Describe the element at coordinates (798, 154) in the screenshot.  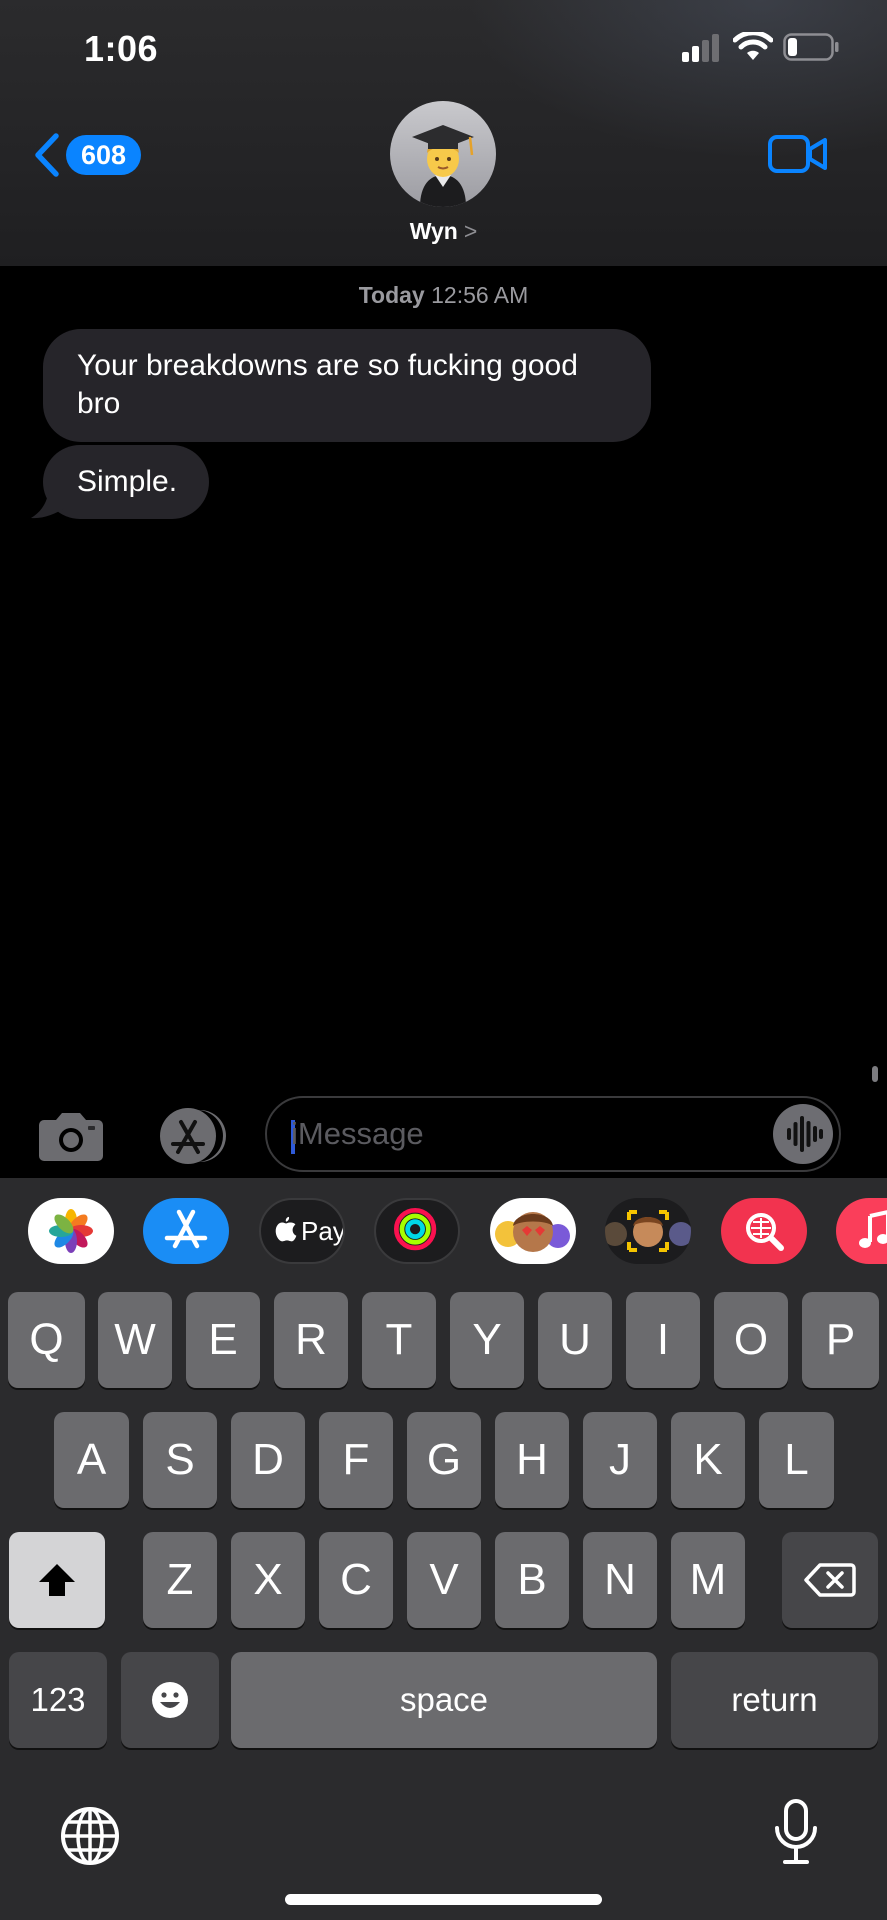
I see `video-camera-icon` at that location.